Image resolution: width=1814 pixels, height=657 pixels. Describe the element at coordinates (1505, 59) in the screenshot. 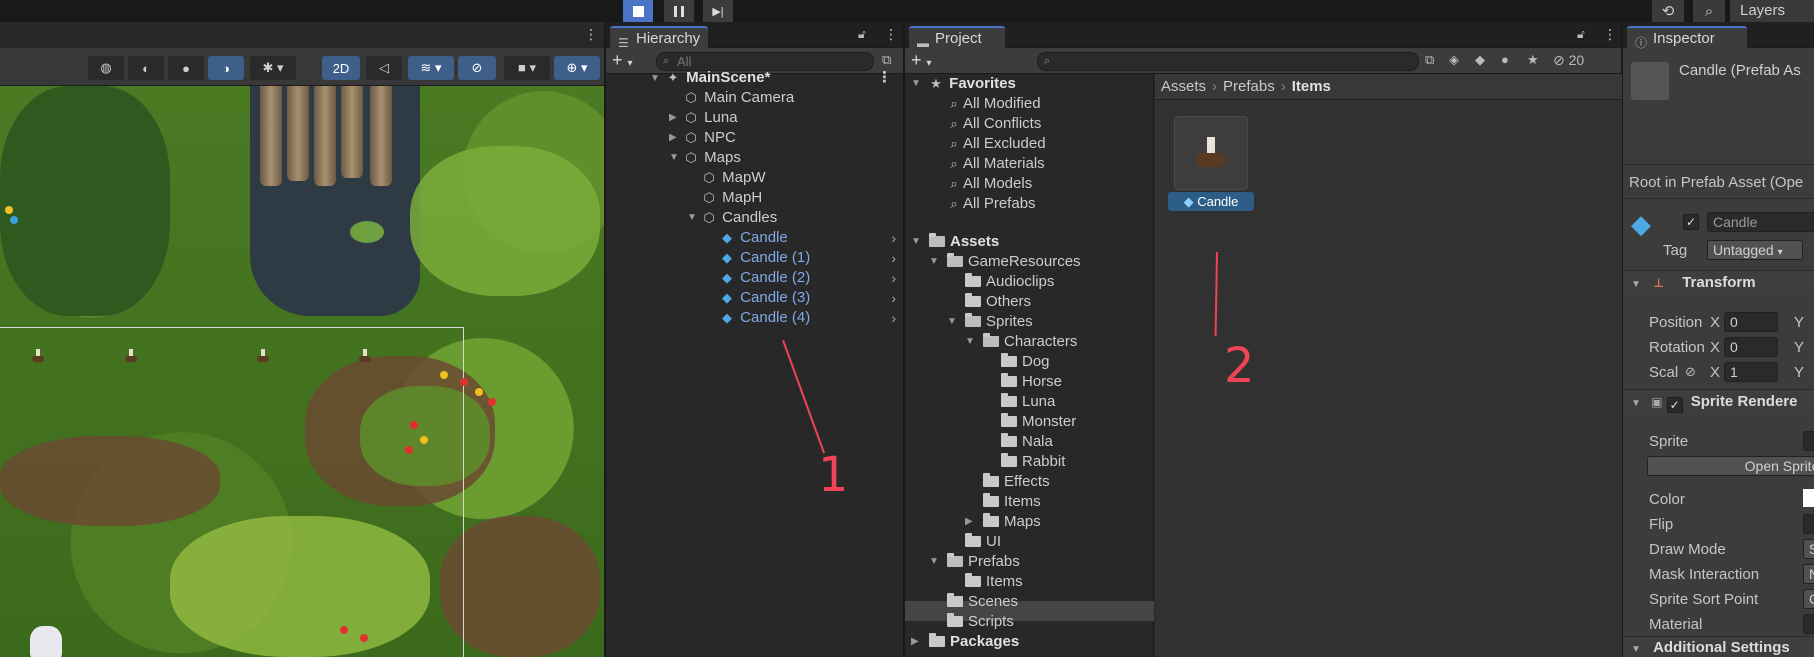

I see `warning-icon: ●` at that location.